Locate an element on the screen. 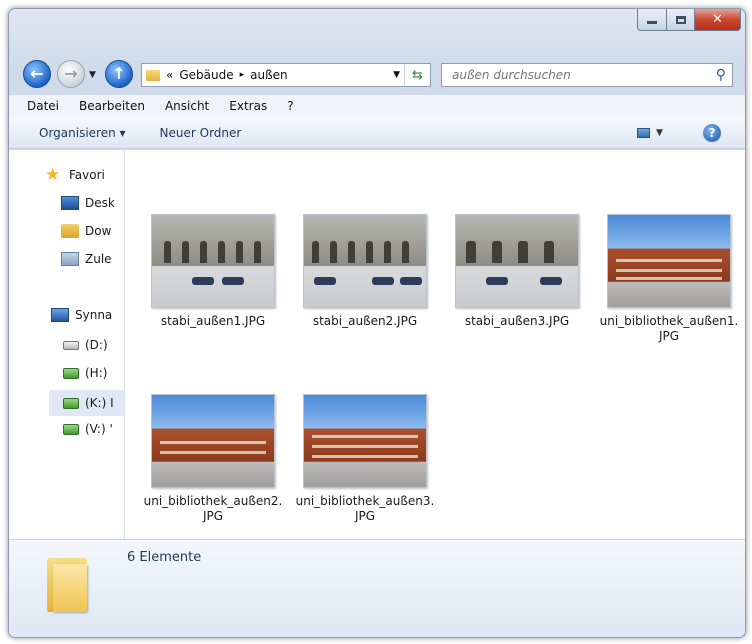  file-name: uni_bibliothek_außen3.JPG is located at coordinates (365, 508).